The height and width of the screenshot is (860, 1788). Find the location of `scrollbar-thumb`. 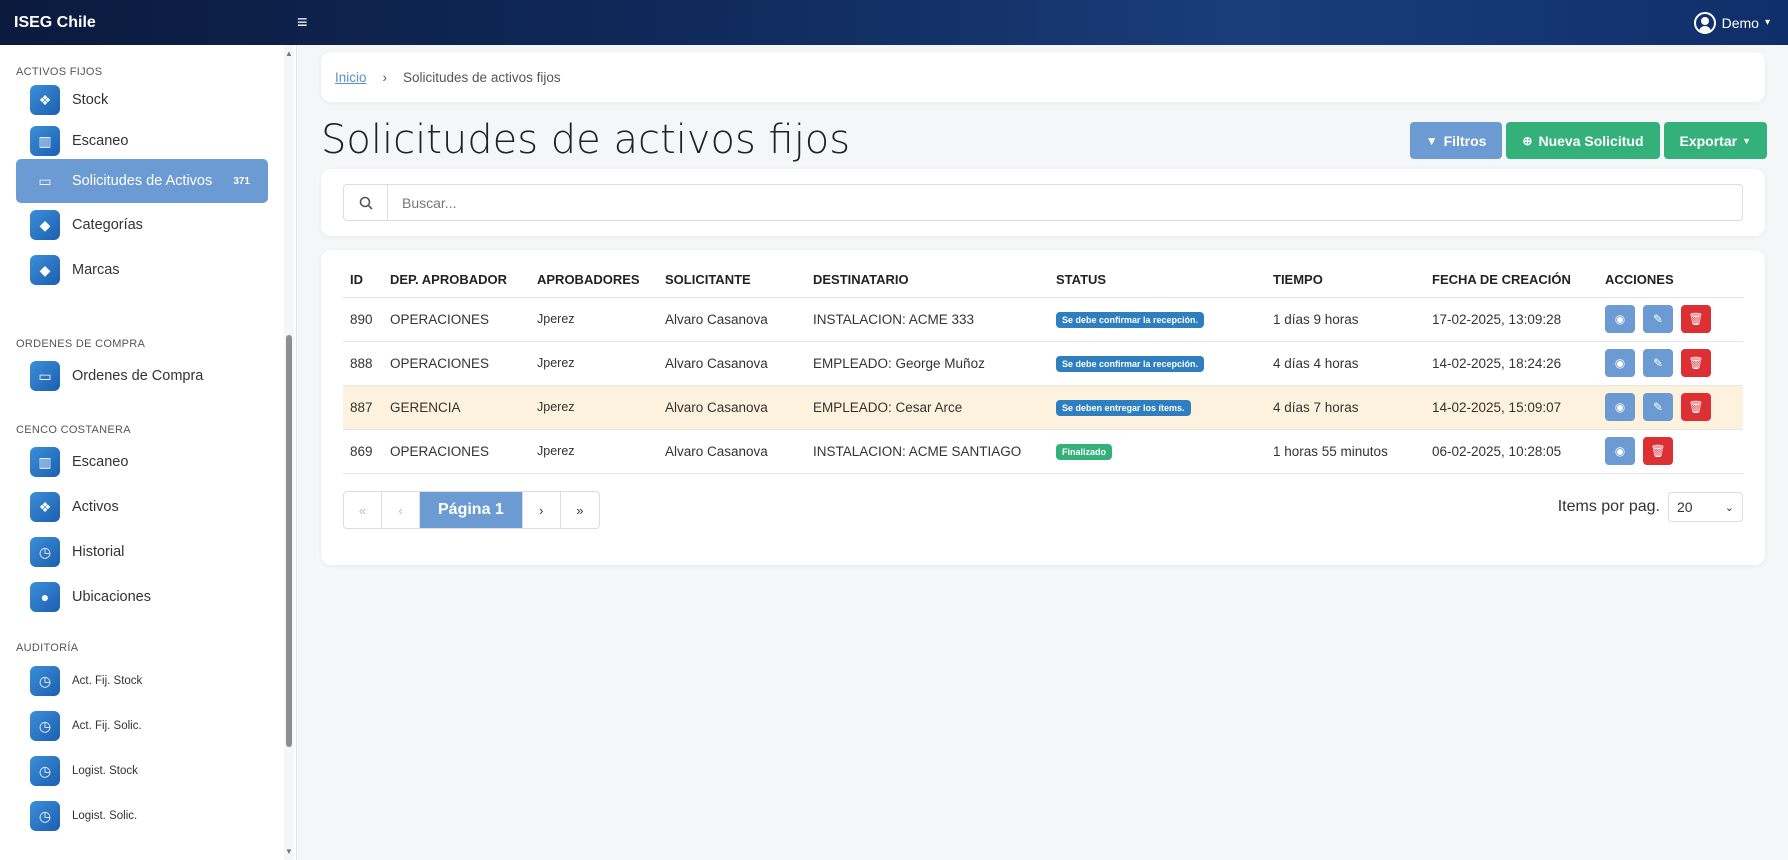

scrollbar-thumb is located at coordinates (289, 541).